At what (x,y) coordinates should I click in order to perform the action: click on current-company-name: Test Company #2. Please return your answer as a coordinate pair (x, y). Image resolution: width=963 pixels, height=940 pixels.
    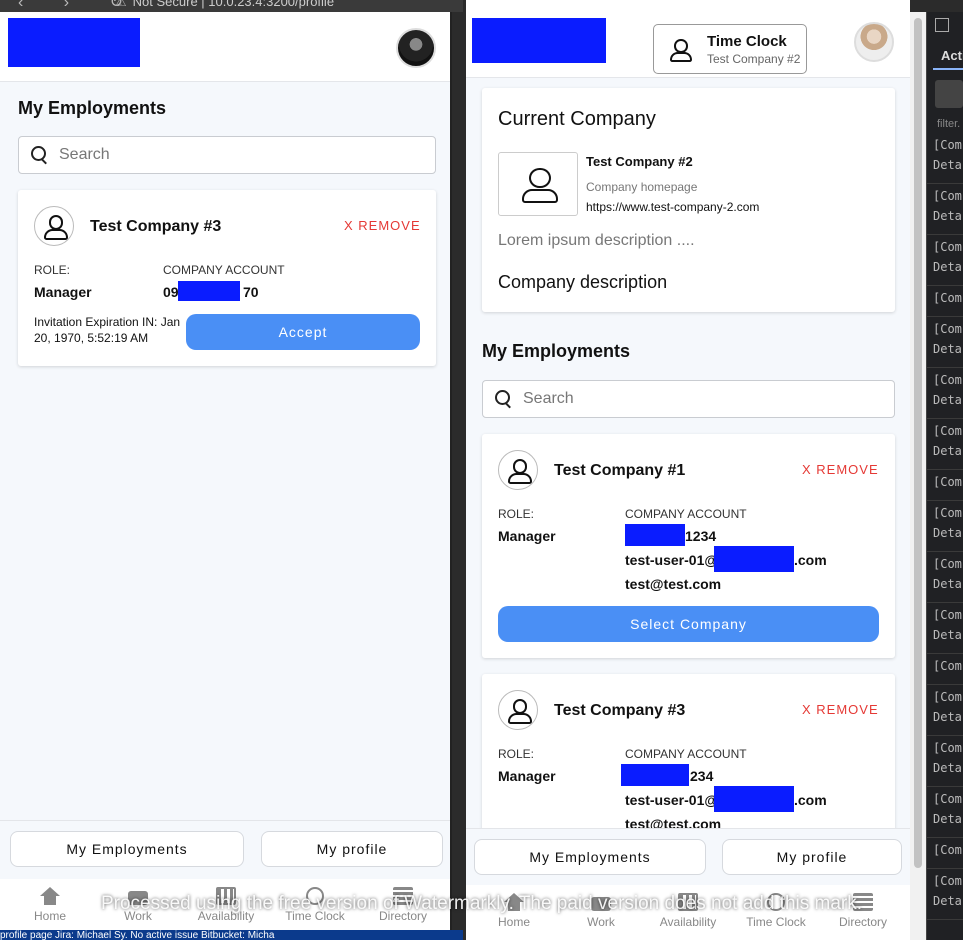
    Looking at the image, I should click on (639, 161).